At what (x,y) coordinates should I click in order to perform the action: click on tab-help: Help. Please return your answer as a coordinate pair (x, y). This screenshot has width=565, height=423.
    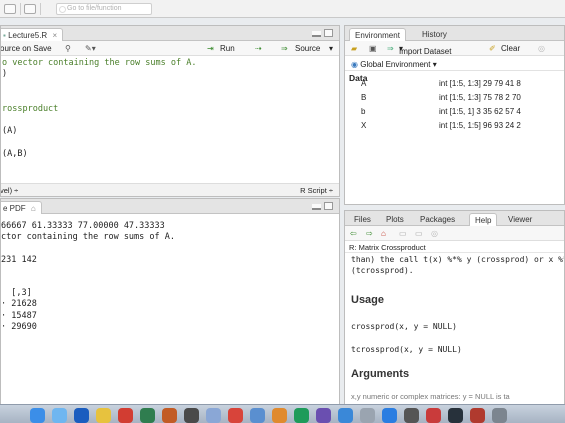
    Looking at the image, I should click on (483, 219).